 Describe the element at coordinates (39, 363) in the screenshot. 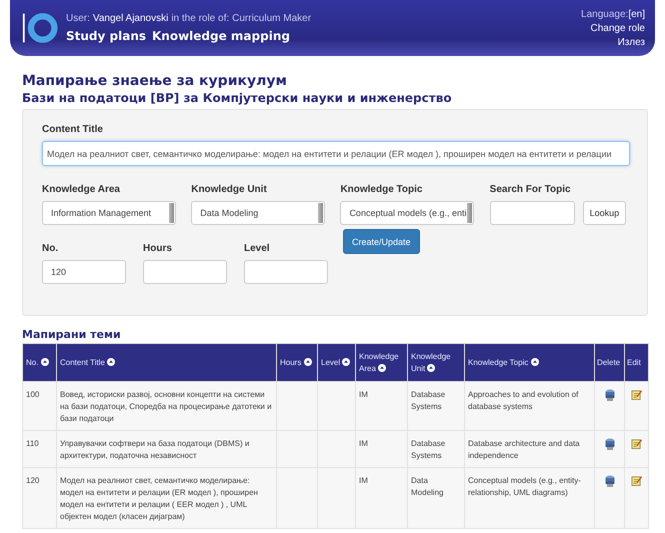

I see `column-header: No.` at that location.